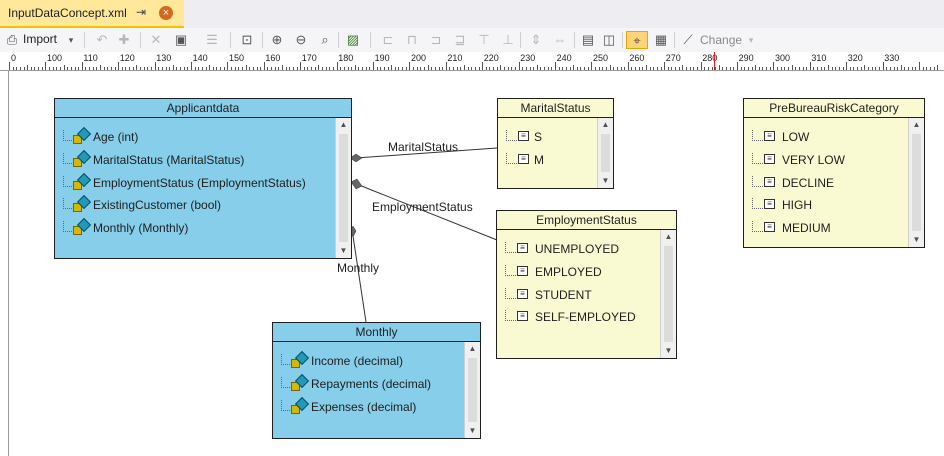 This screenshot has width=944, height=456. Describe the element at coordinates (560, 40) in the screenshot. I see `spacing-horizontal-icon: ⇔` at that location.